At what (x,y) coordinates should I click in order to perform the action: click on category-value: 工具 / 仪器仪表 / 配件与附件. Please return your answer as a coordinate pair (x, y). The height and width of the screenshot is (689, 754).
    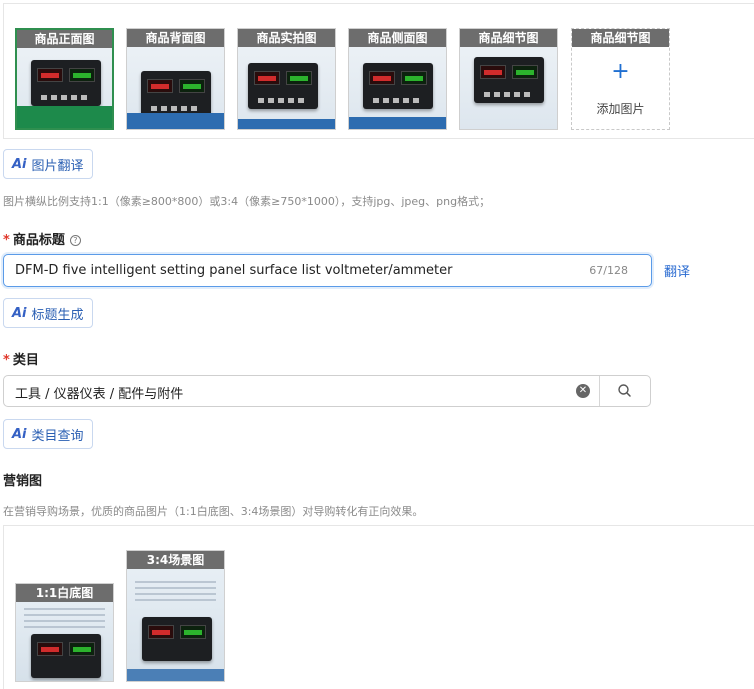
    Looking at the image, I should click on (99, 394).